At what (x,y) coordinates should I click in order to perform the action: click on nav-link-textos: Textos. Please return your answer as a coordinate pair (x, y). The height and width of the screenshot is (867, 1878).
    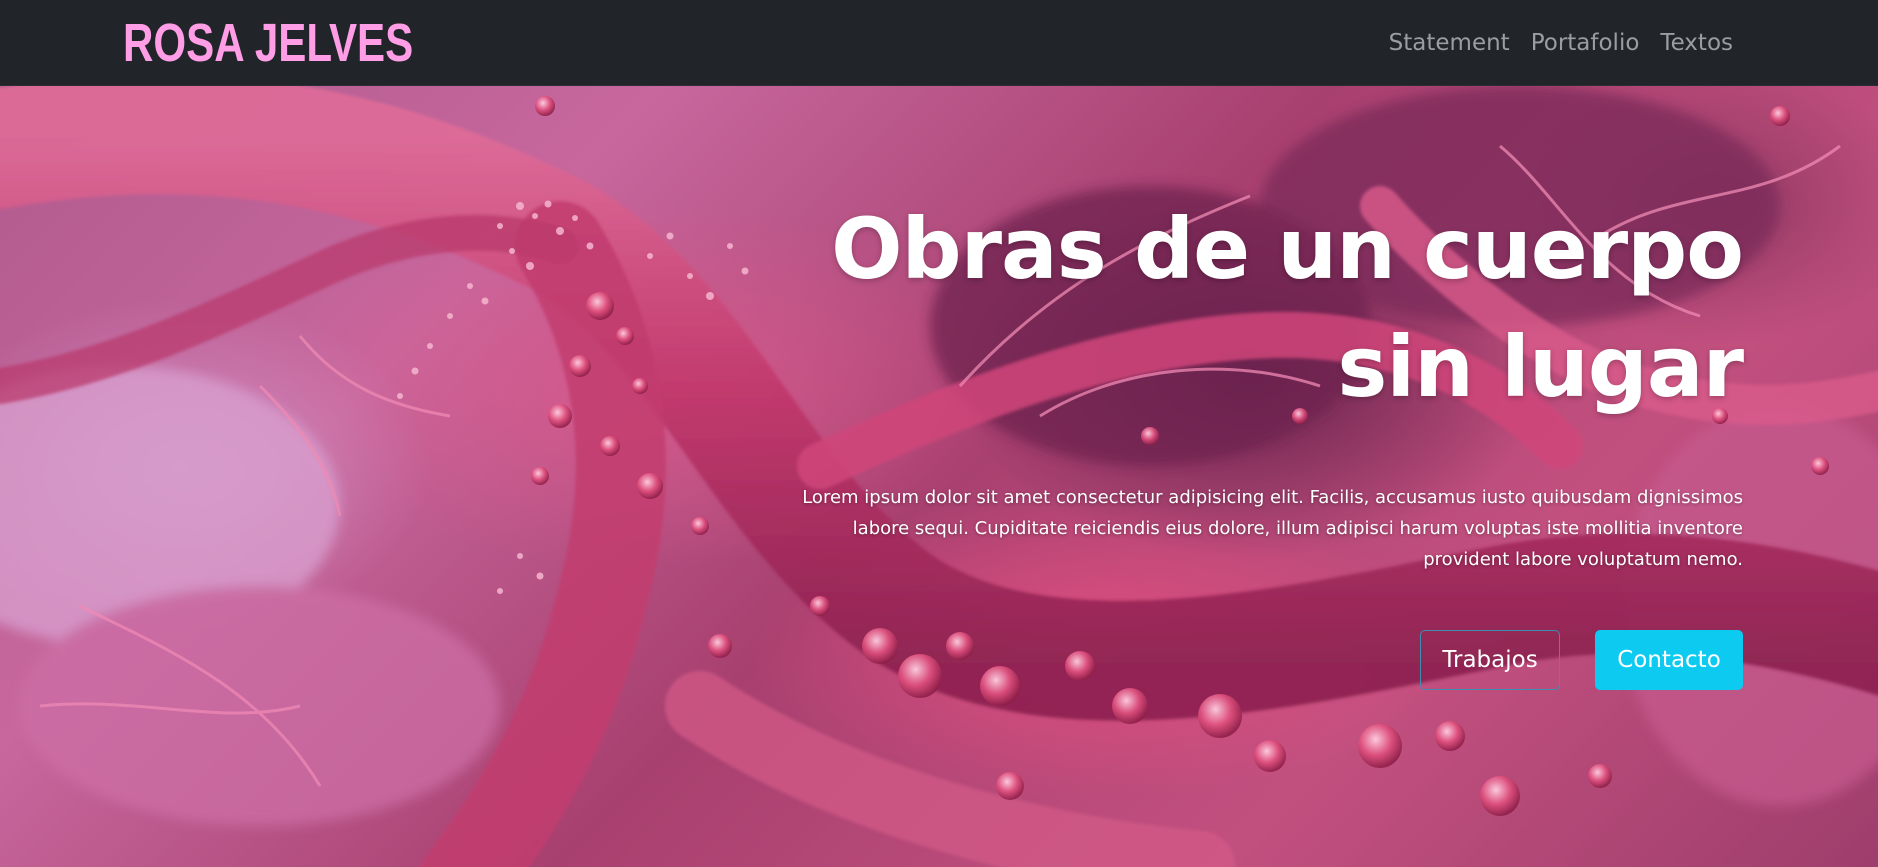
    Looking at the image, I should click on (1696, 43).